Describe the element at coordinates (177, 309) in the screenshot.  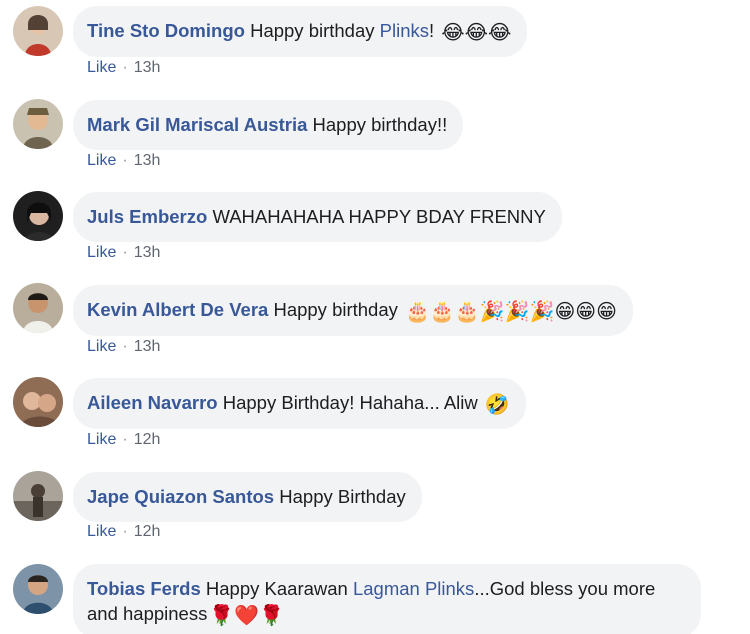
I see `comment-author: Kevin Albert De Vera` at that location.